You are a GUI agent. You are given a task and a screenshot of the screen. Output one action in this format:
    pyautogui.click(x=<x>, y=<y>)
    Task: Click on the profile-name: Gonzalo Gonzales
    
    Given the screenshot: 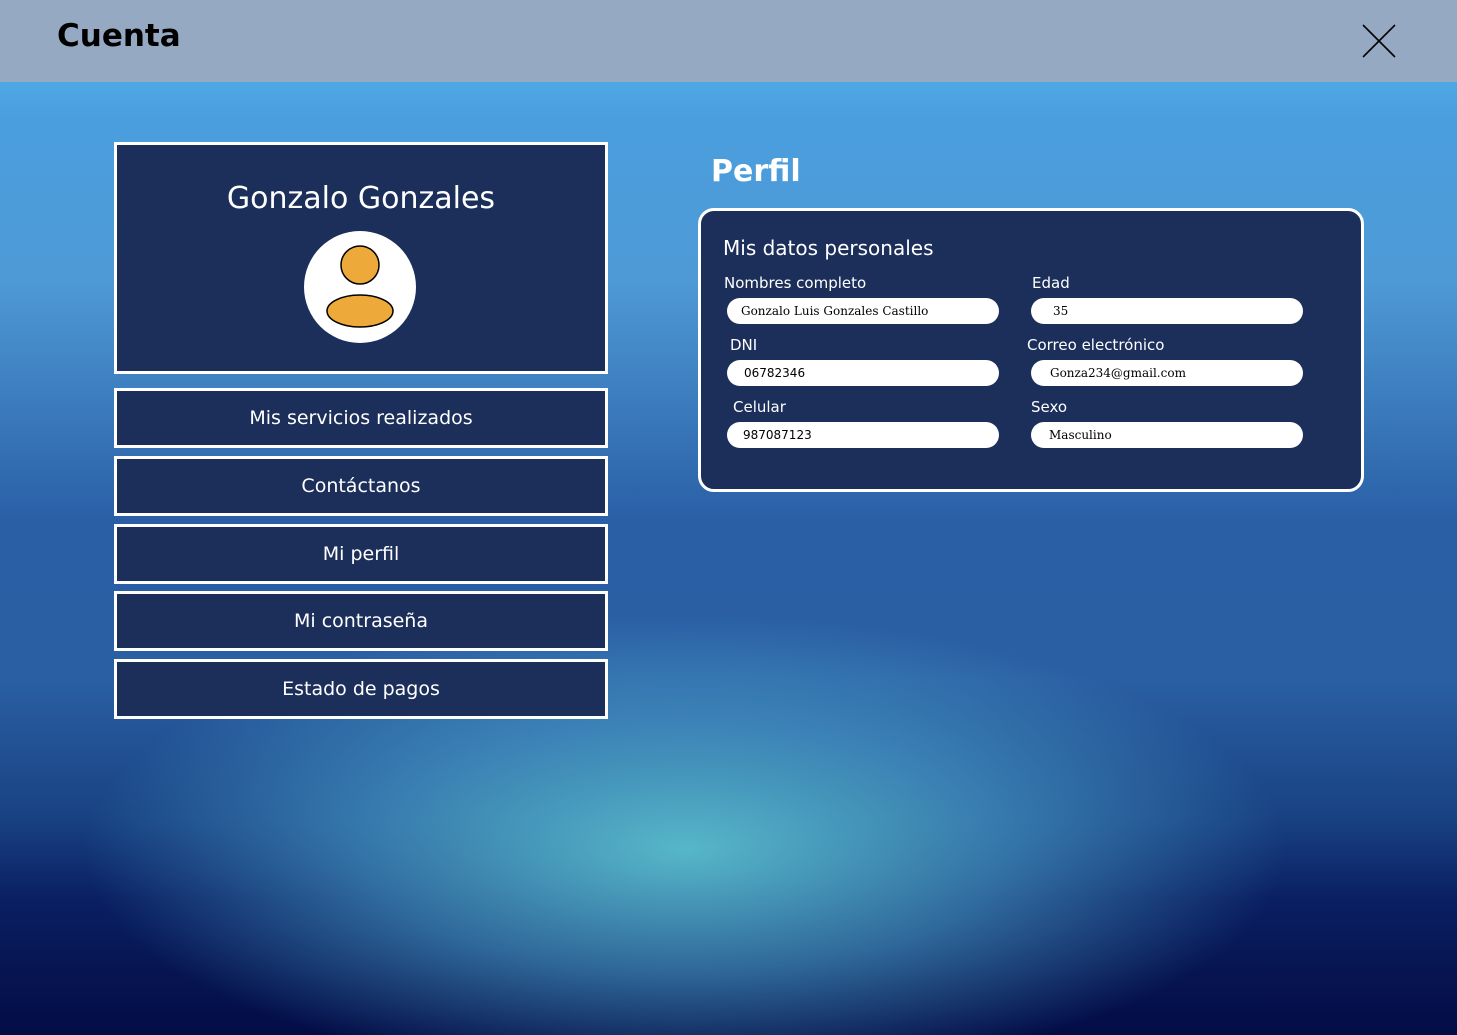 What is the action you would take?
    pyautogui.click(x=361, y=198)
    